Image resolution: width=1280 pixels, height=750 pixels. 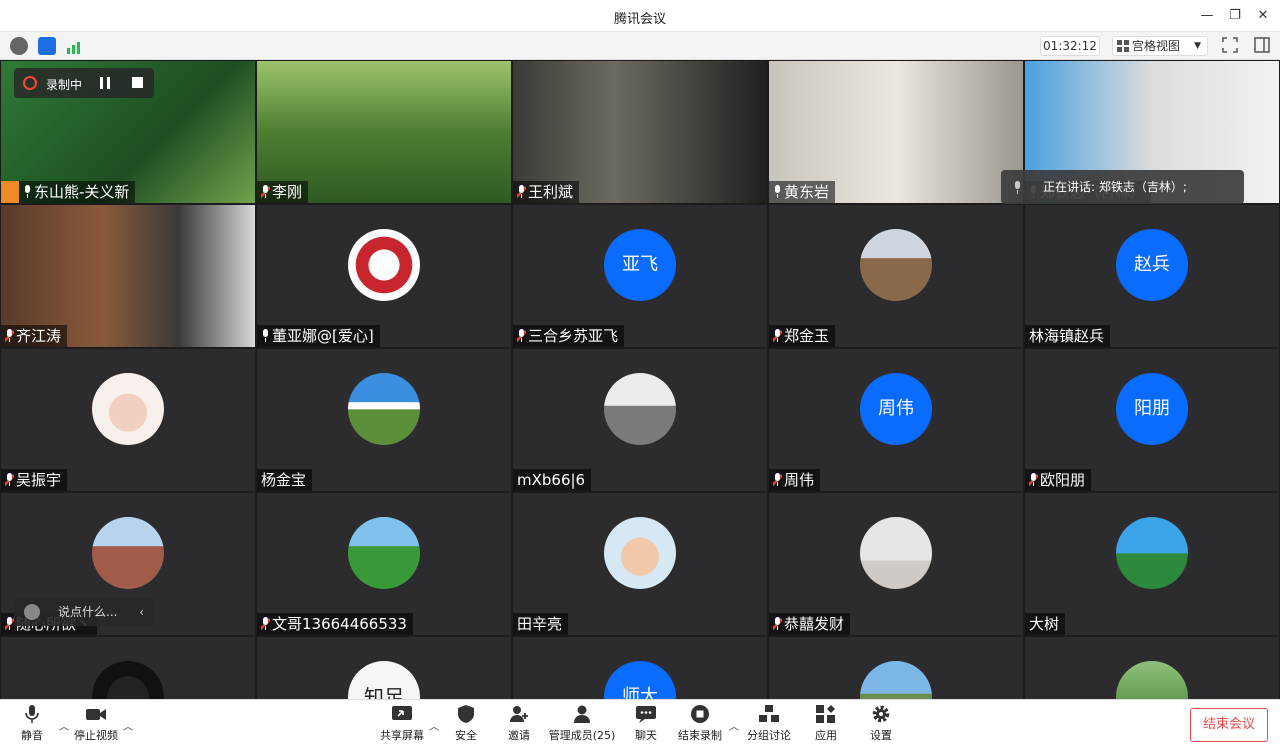 I want to click on participant-tile: 吴振宇, so click(x=128, y=420).